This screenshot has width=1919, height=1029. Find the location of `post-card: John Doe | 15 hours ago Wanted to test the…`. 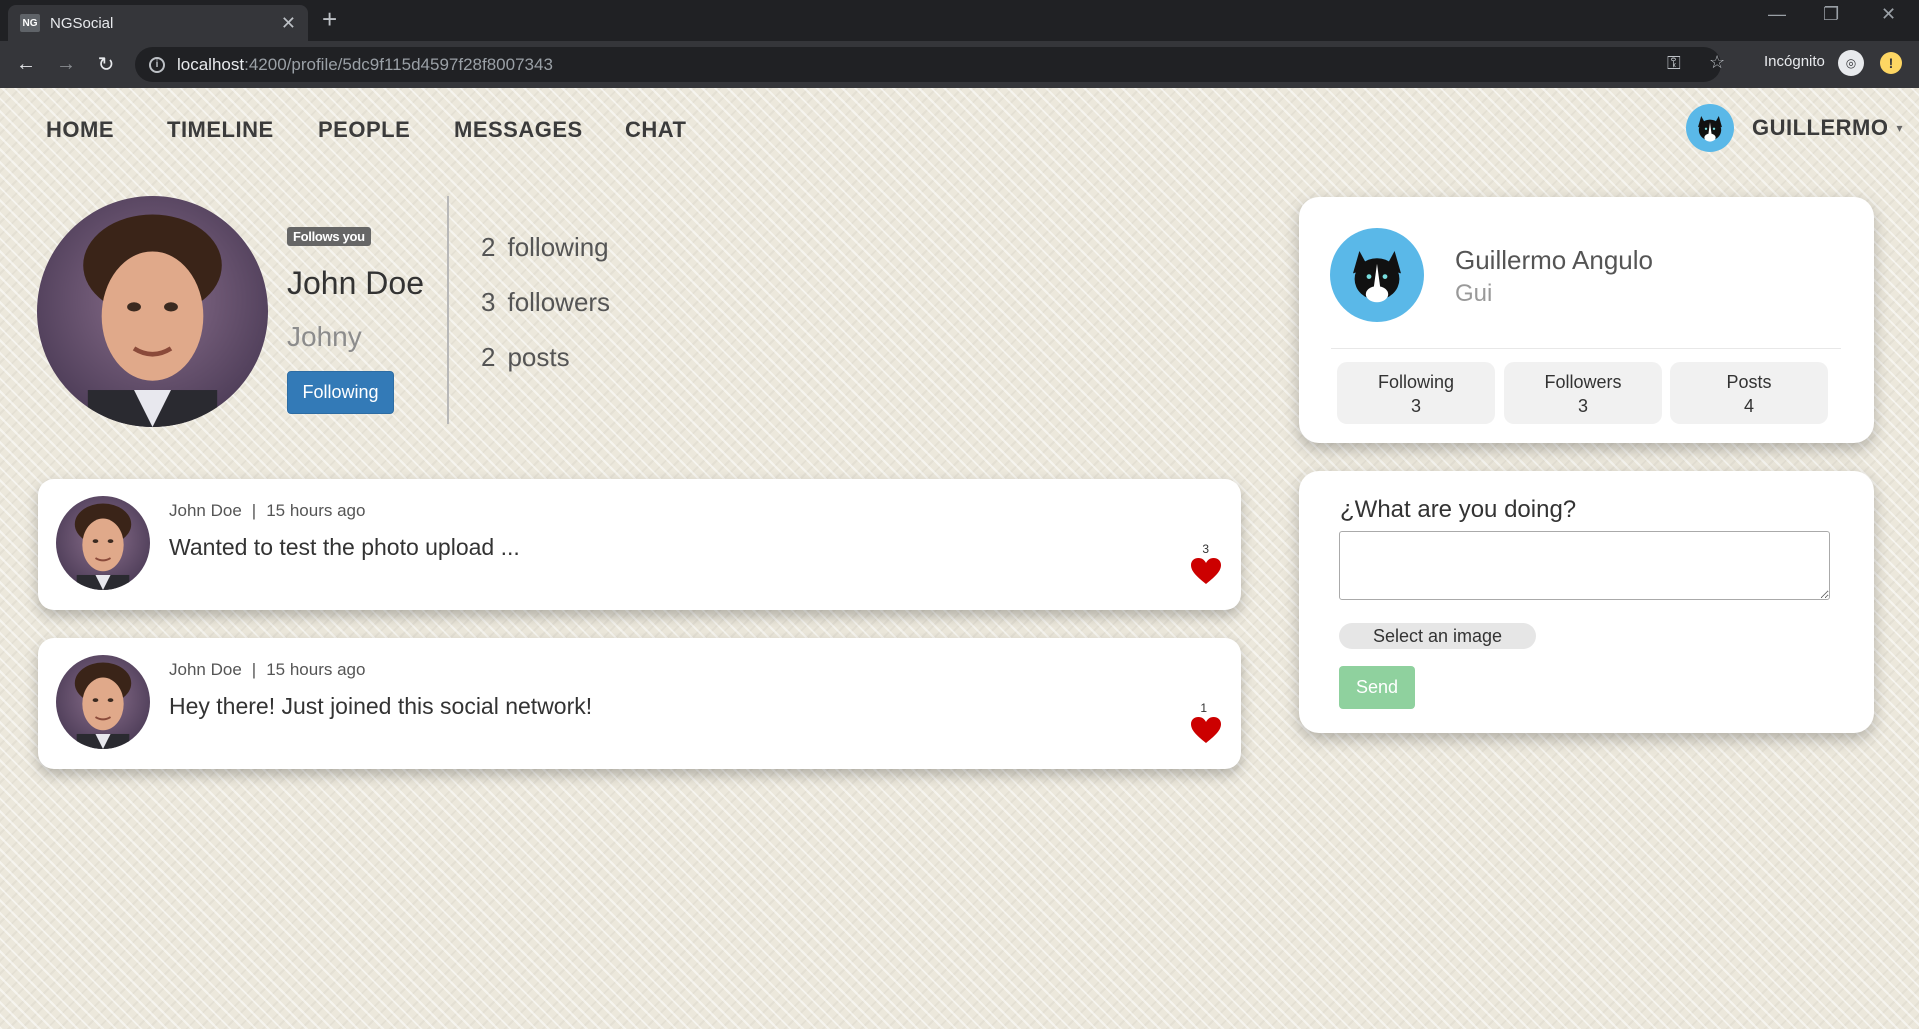

post-card: John Doe | 15 hours ago Wanted to test the… is located at coordinates (639, 544).